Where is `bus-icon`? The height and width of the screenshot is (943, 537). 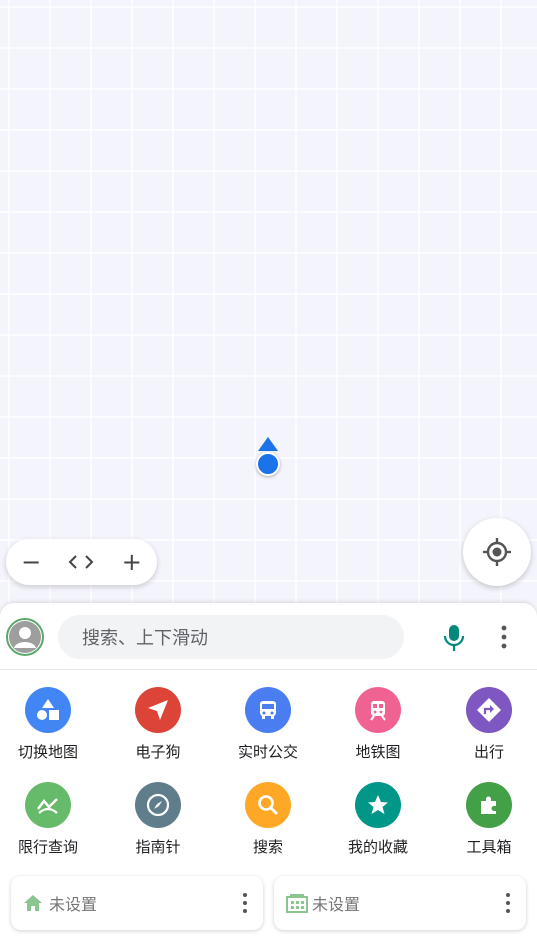 bus-icon is located at coordinates (268, 710).